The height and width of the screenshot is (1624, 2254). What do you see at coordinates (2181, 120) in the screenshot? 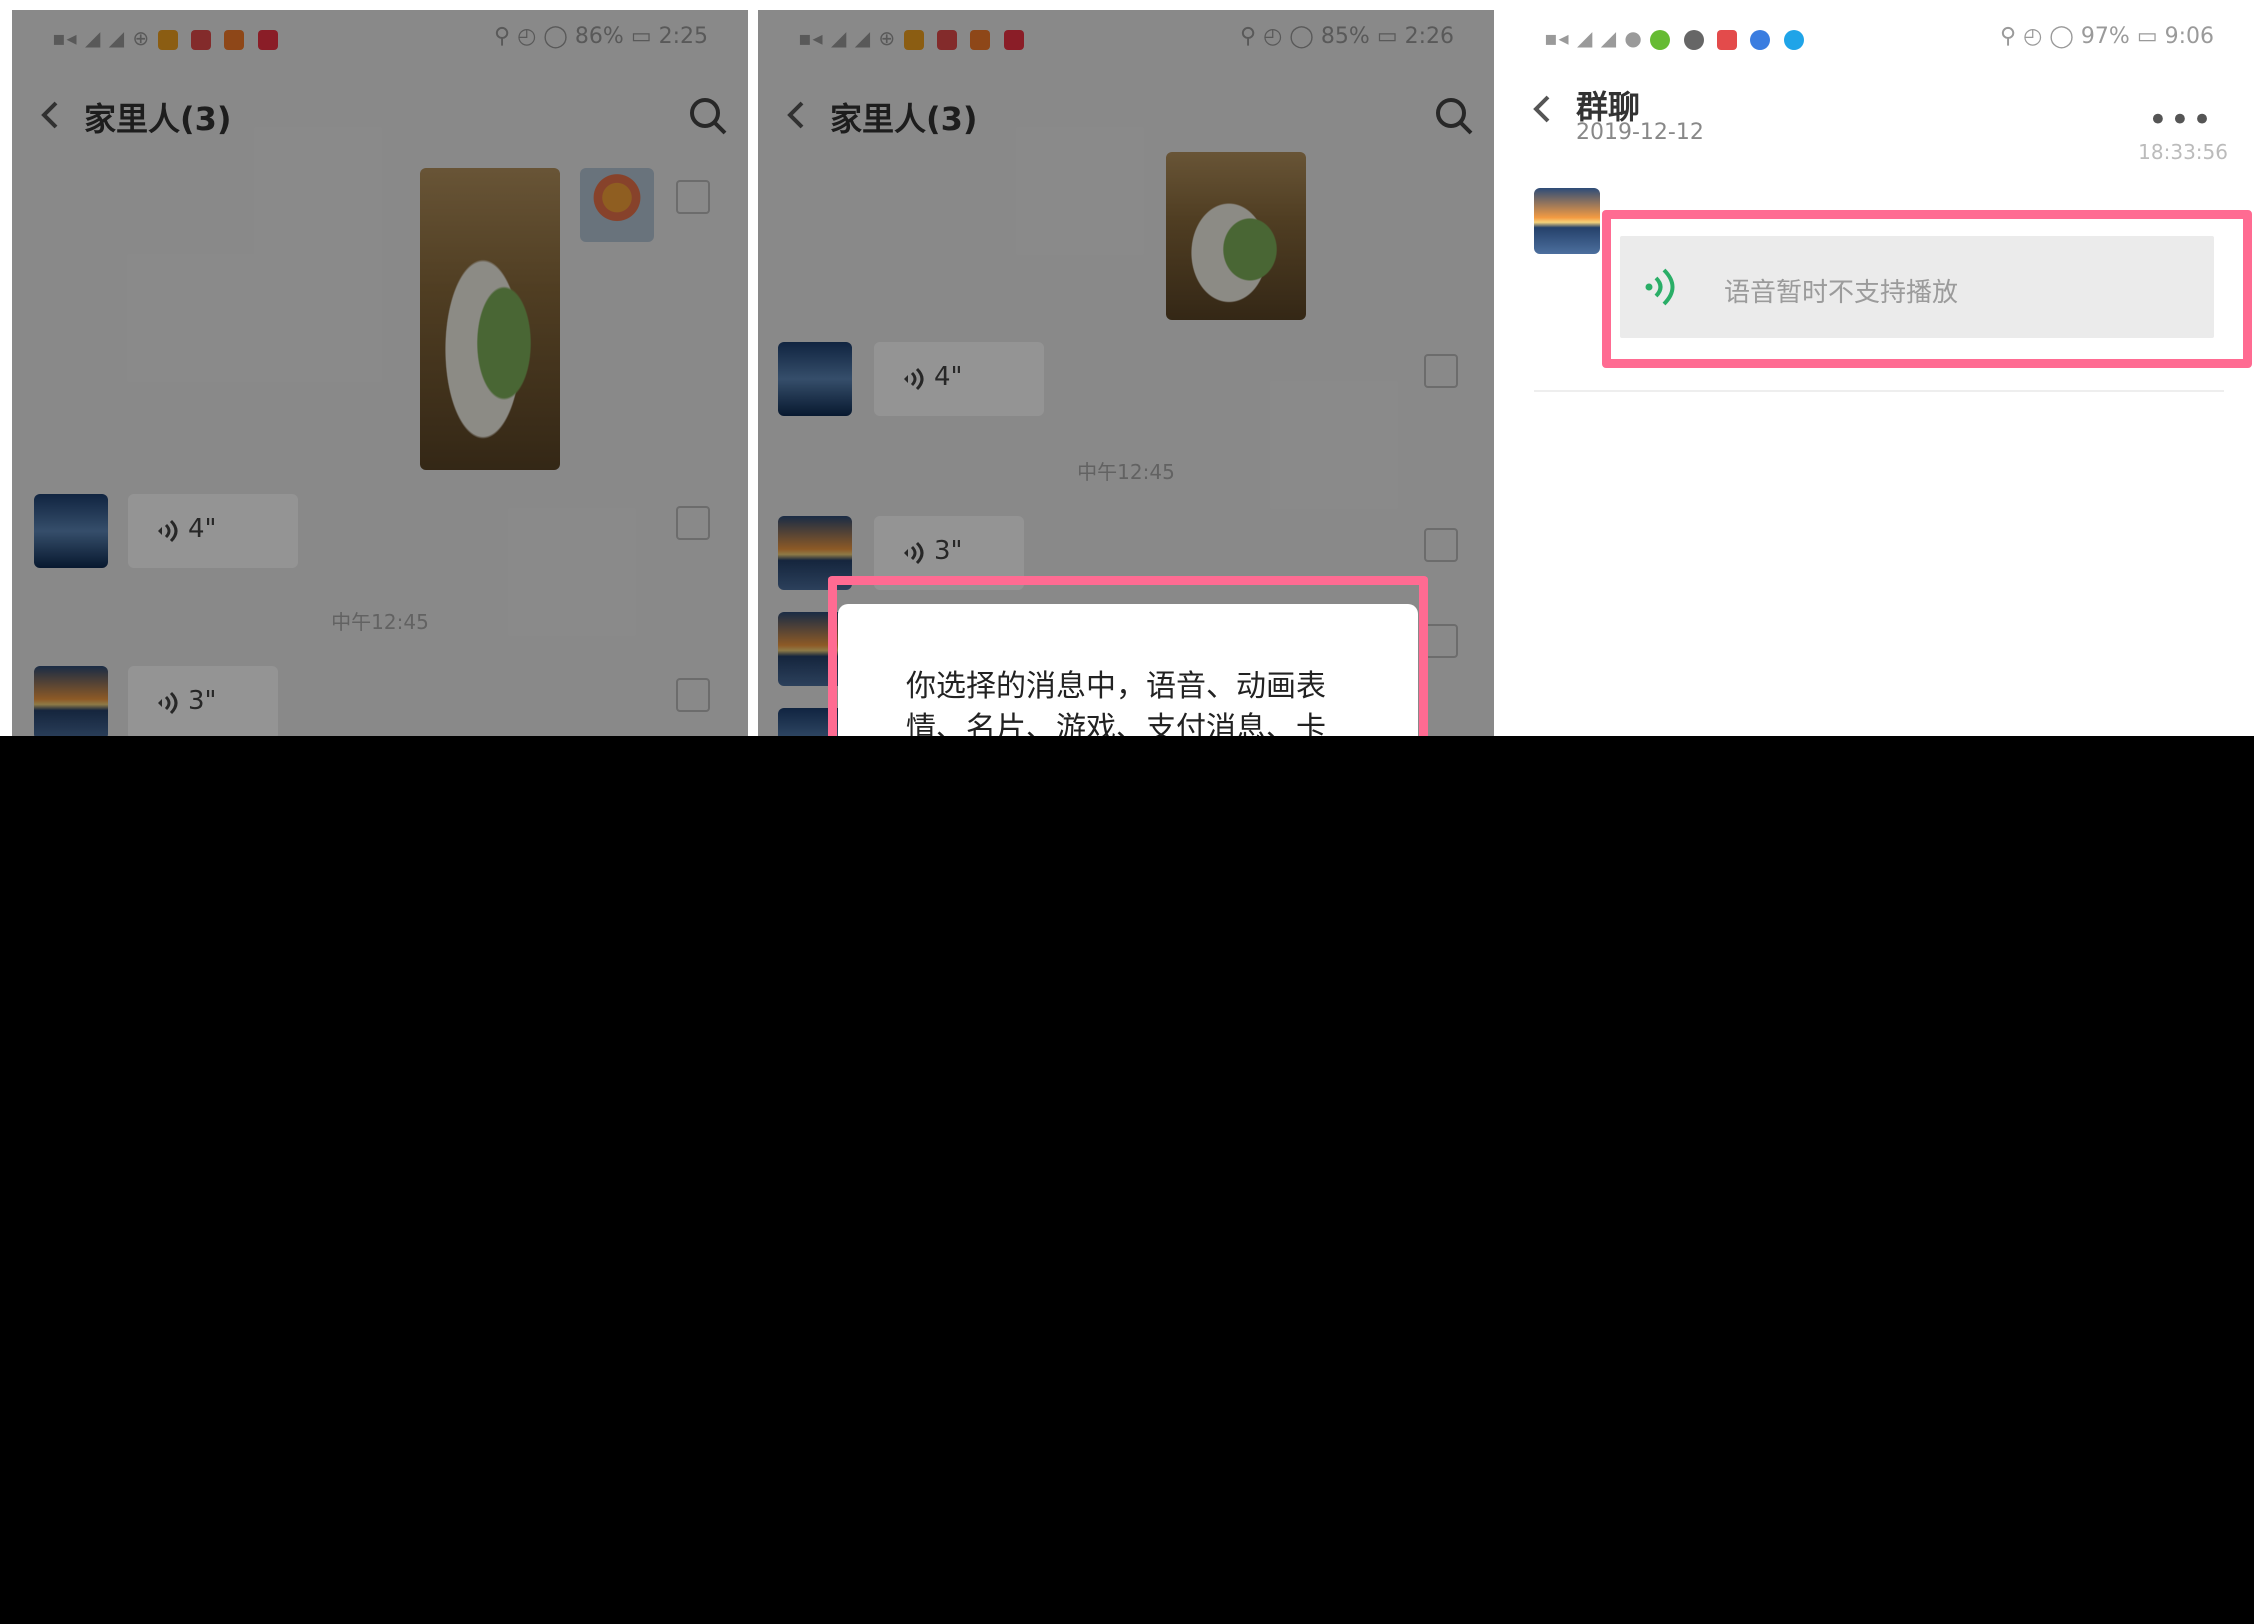
I see `more-icon: •••` at bounding box center [2181, 120].